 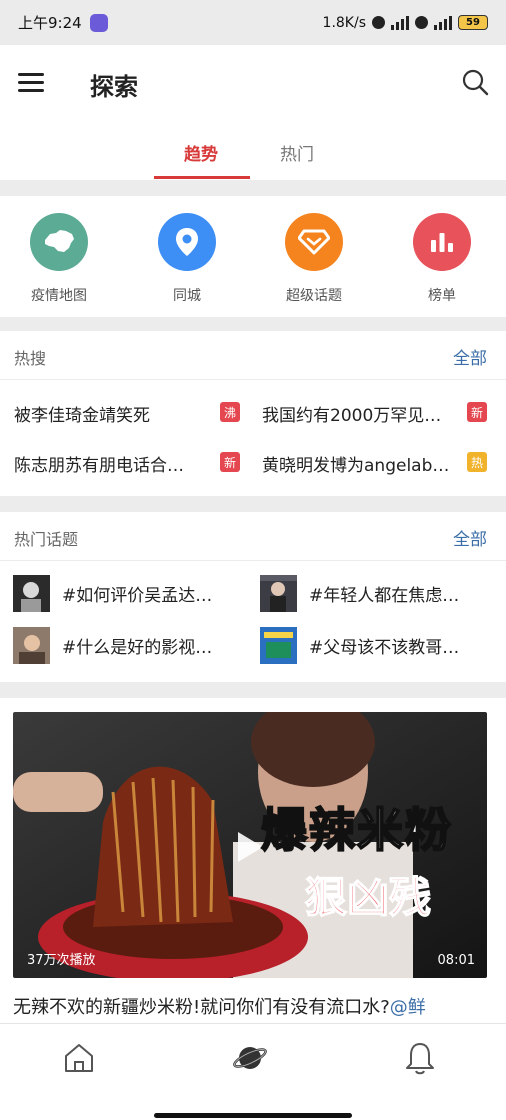 What do you see at coordinates (442, 296) in the screenshot?
I see `quick-link-label: 榜单` at bounding box center [442, 296].